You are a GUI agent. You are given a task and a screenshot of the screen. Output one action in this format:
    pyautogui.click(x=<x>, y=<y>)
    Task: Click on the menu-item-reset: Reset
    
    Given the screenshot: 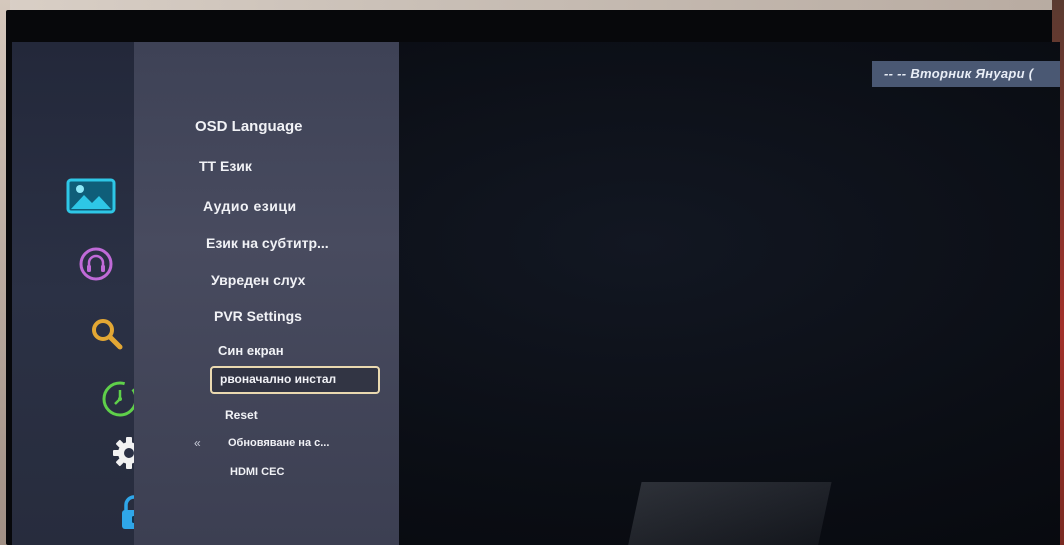 What is the action you would take?
    pyautogui.click(x=241, y=415)
    